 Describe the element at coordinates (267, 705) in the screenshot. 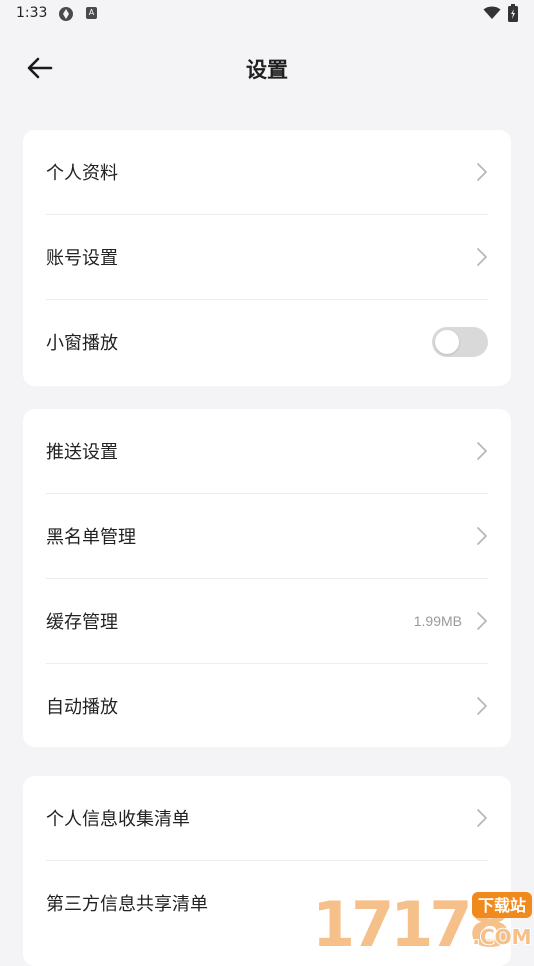

I see `row-auto-play: 自动播放` at that location.